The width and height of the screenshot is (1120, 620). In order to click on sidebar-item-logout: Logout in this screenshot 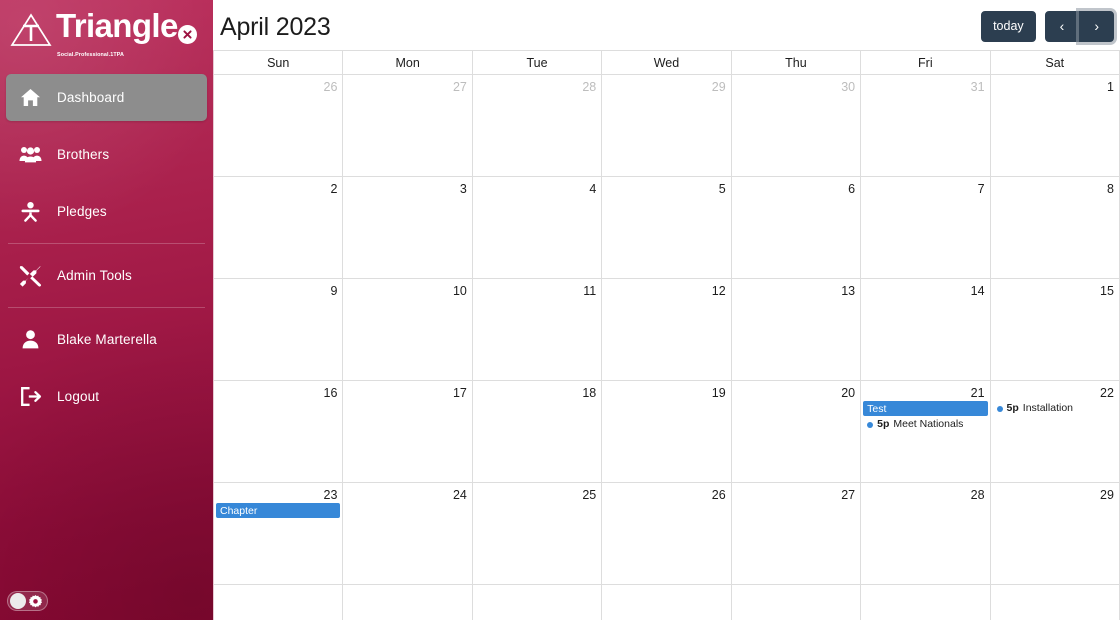, I will do `click(106, 396)`.